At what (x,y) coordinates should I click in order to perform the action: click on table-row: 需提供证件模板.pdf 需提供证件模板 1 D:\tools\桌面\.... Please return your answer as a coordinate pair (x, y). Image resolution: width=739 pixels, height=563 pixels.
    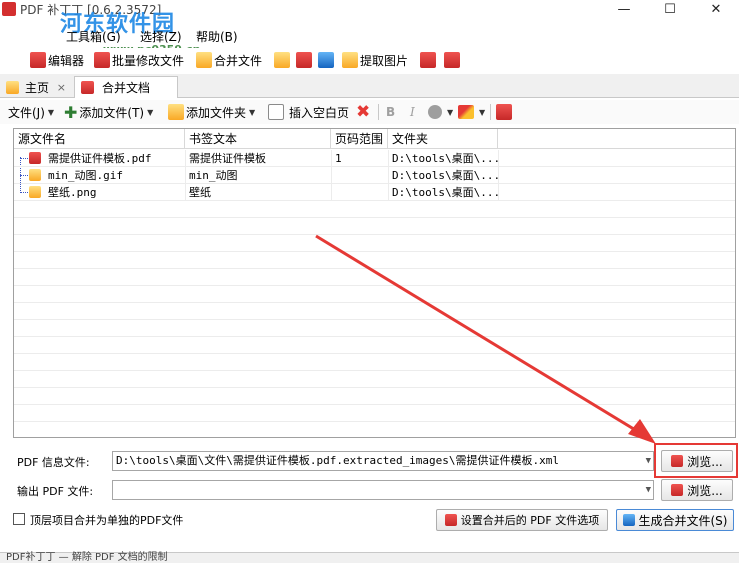
    Looking at the image, I should click on (374, 158).